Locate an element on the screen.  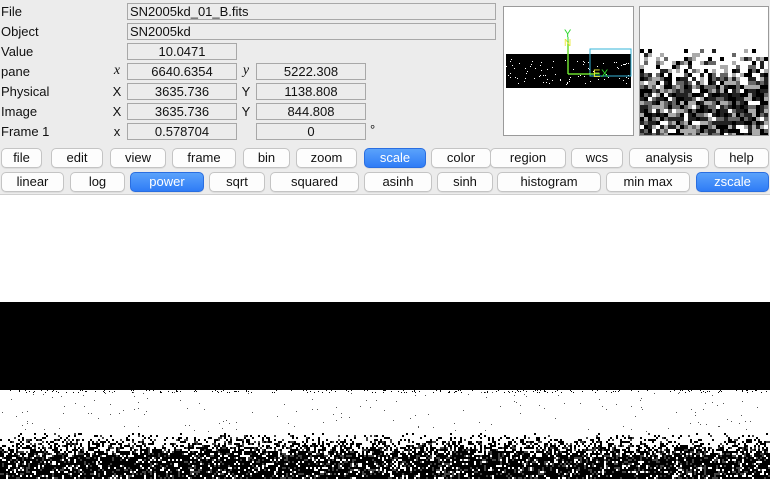
object-label: Object is located at coordinates (20, 31).